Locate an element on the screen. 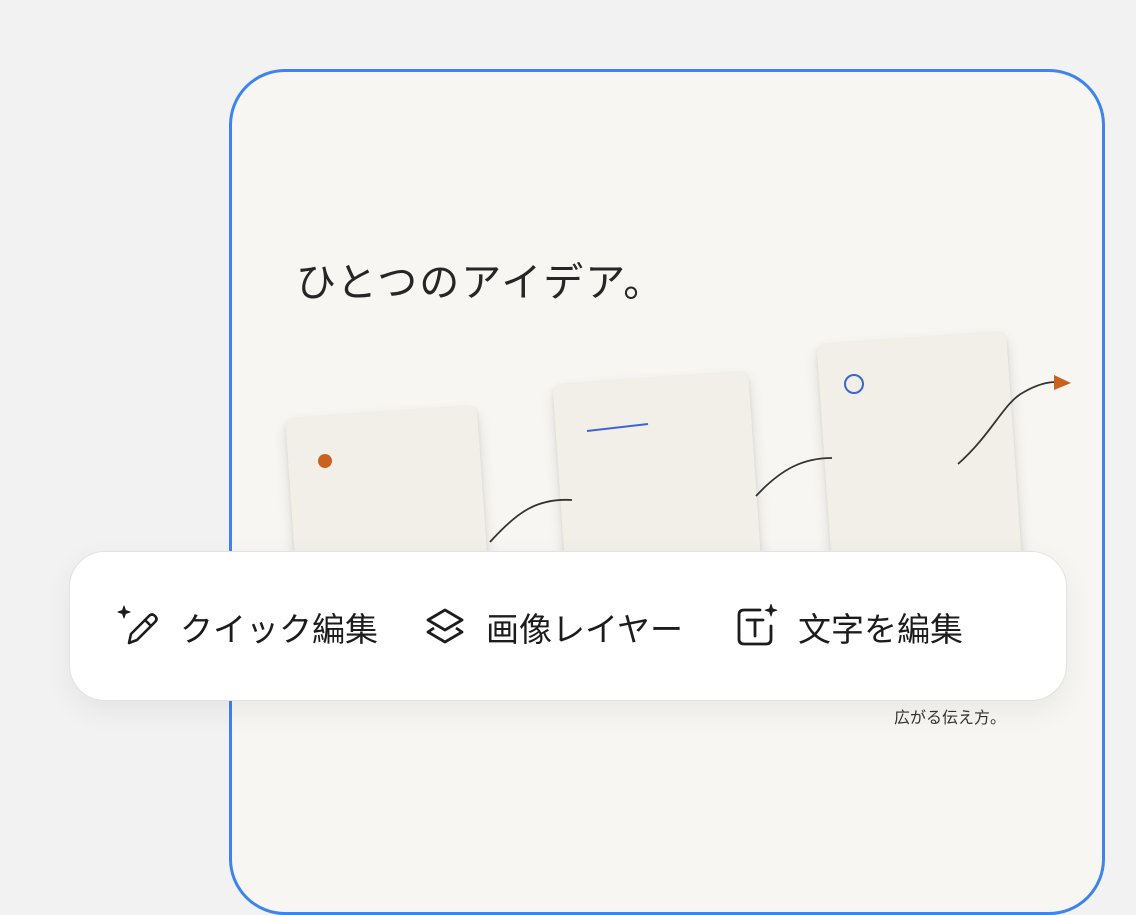 The image size is (1136, 915). image-layers-button: 画像レイヤー is located at coordinates (552, 627).